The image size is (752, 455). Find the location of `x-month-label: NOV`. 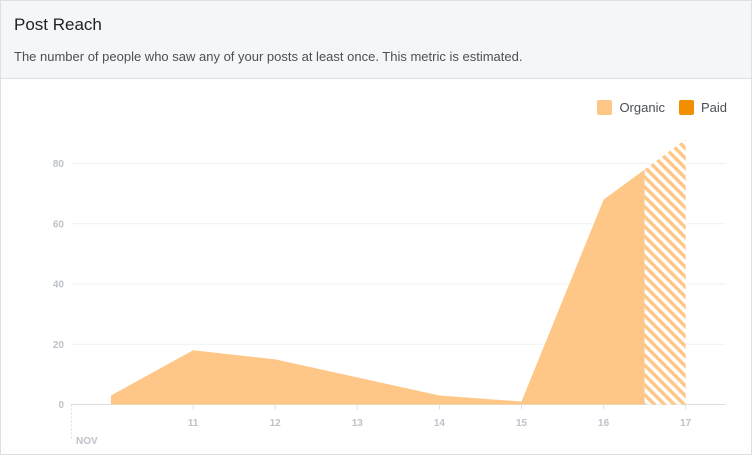

x-month-label: NOV is located at coordinates (87, 441).